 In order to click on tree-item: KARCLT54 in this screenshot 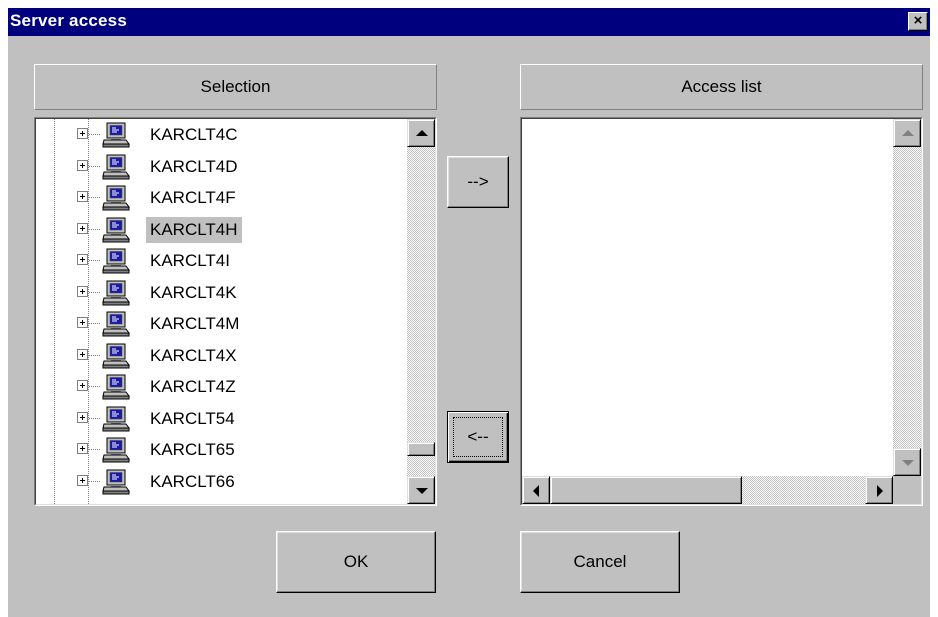, I will do `click(221, 419)`.